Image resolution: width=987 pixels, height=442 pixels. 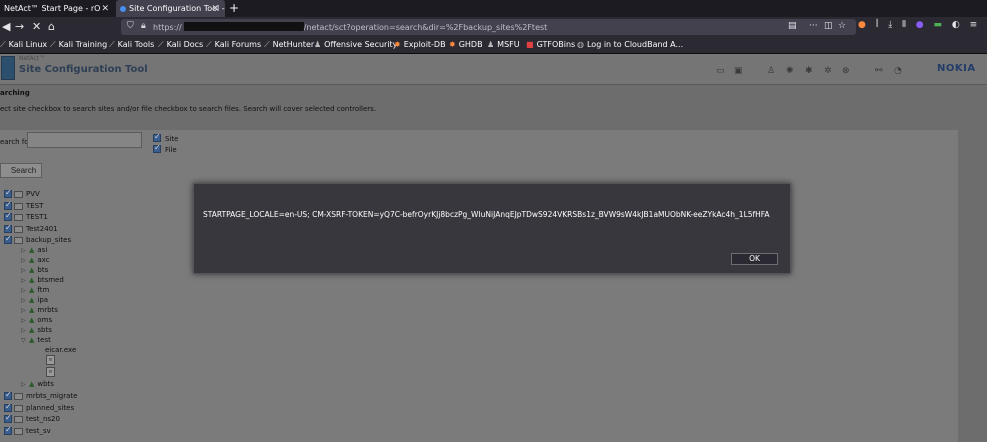 I want to click on wrench-icon: ✲, so click(x=828, y=71).